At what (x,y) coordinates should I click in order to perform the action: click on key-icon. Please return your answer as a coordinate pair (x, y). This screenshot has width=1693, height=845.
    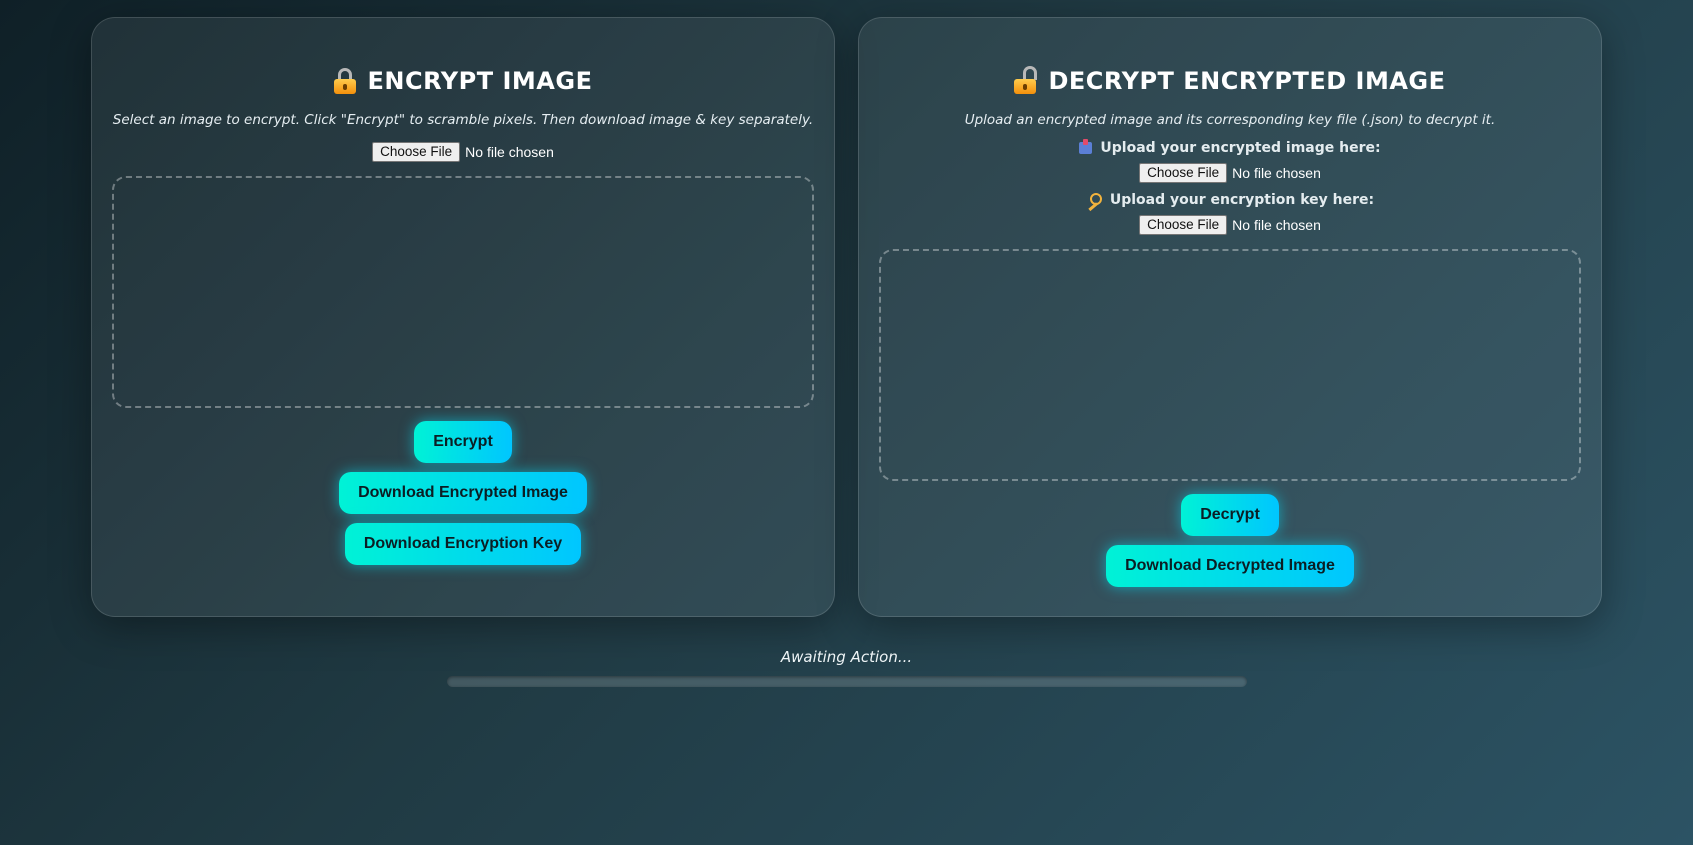
    Looking at the image, I should click on (1094, 200).